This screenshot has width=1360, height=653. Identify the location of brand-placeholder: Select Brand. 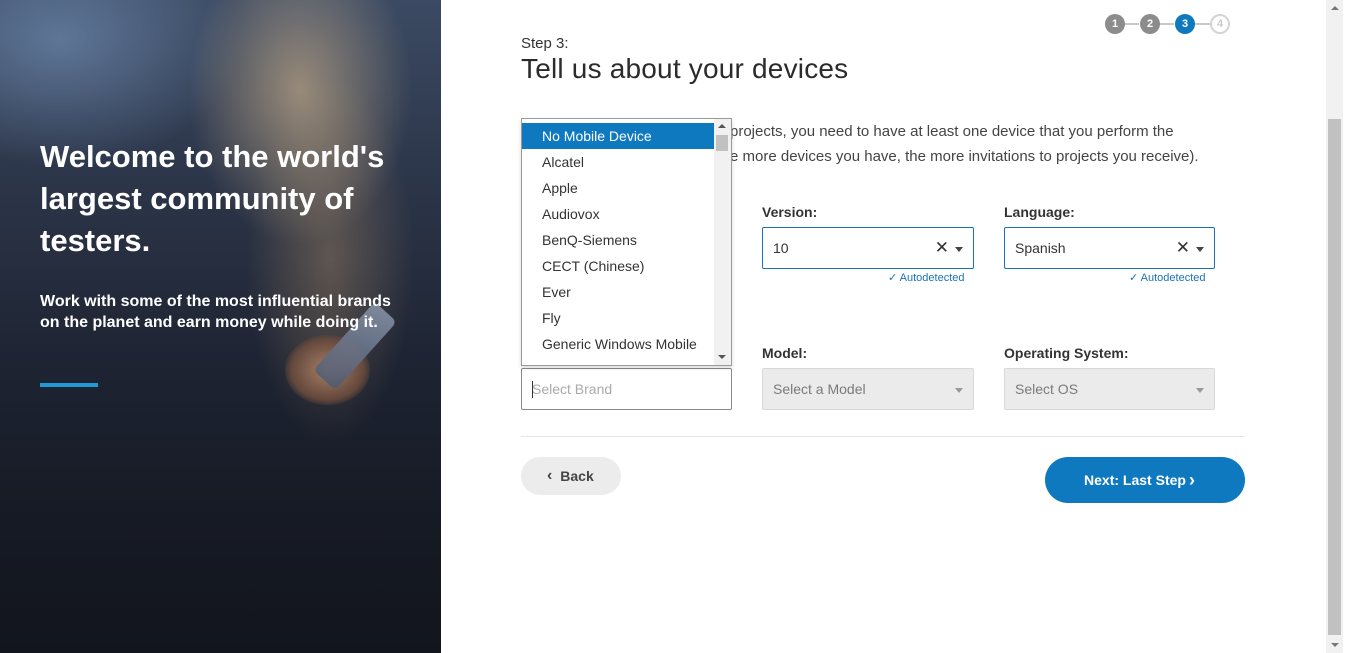
(572, 389).